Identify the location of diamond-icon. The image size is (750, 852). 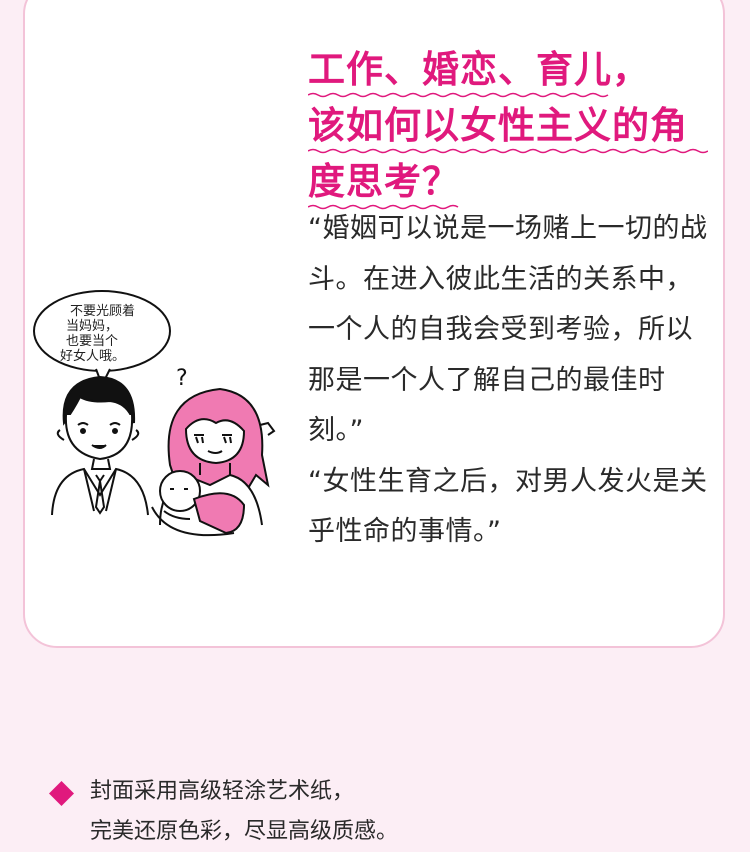
(61, 793).